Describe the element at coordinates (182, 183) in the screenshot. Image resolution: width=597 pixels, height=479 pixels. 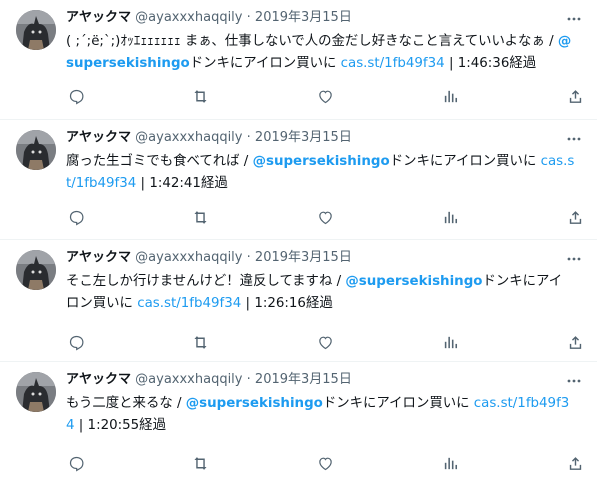
I see `elapsed-meta: | 1:42:41経過` at that location.